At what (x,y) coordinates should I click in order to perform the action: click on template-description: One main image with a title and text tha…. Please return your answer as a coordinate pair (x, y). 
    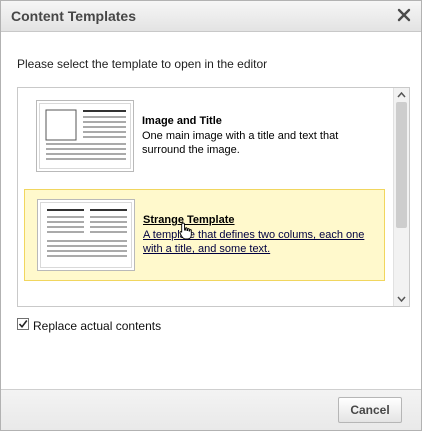
    Looking at the image, I should click on (240, 143).